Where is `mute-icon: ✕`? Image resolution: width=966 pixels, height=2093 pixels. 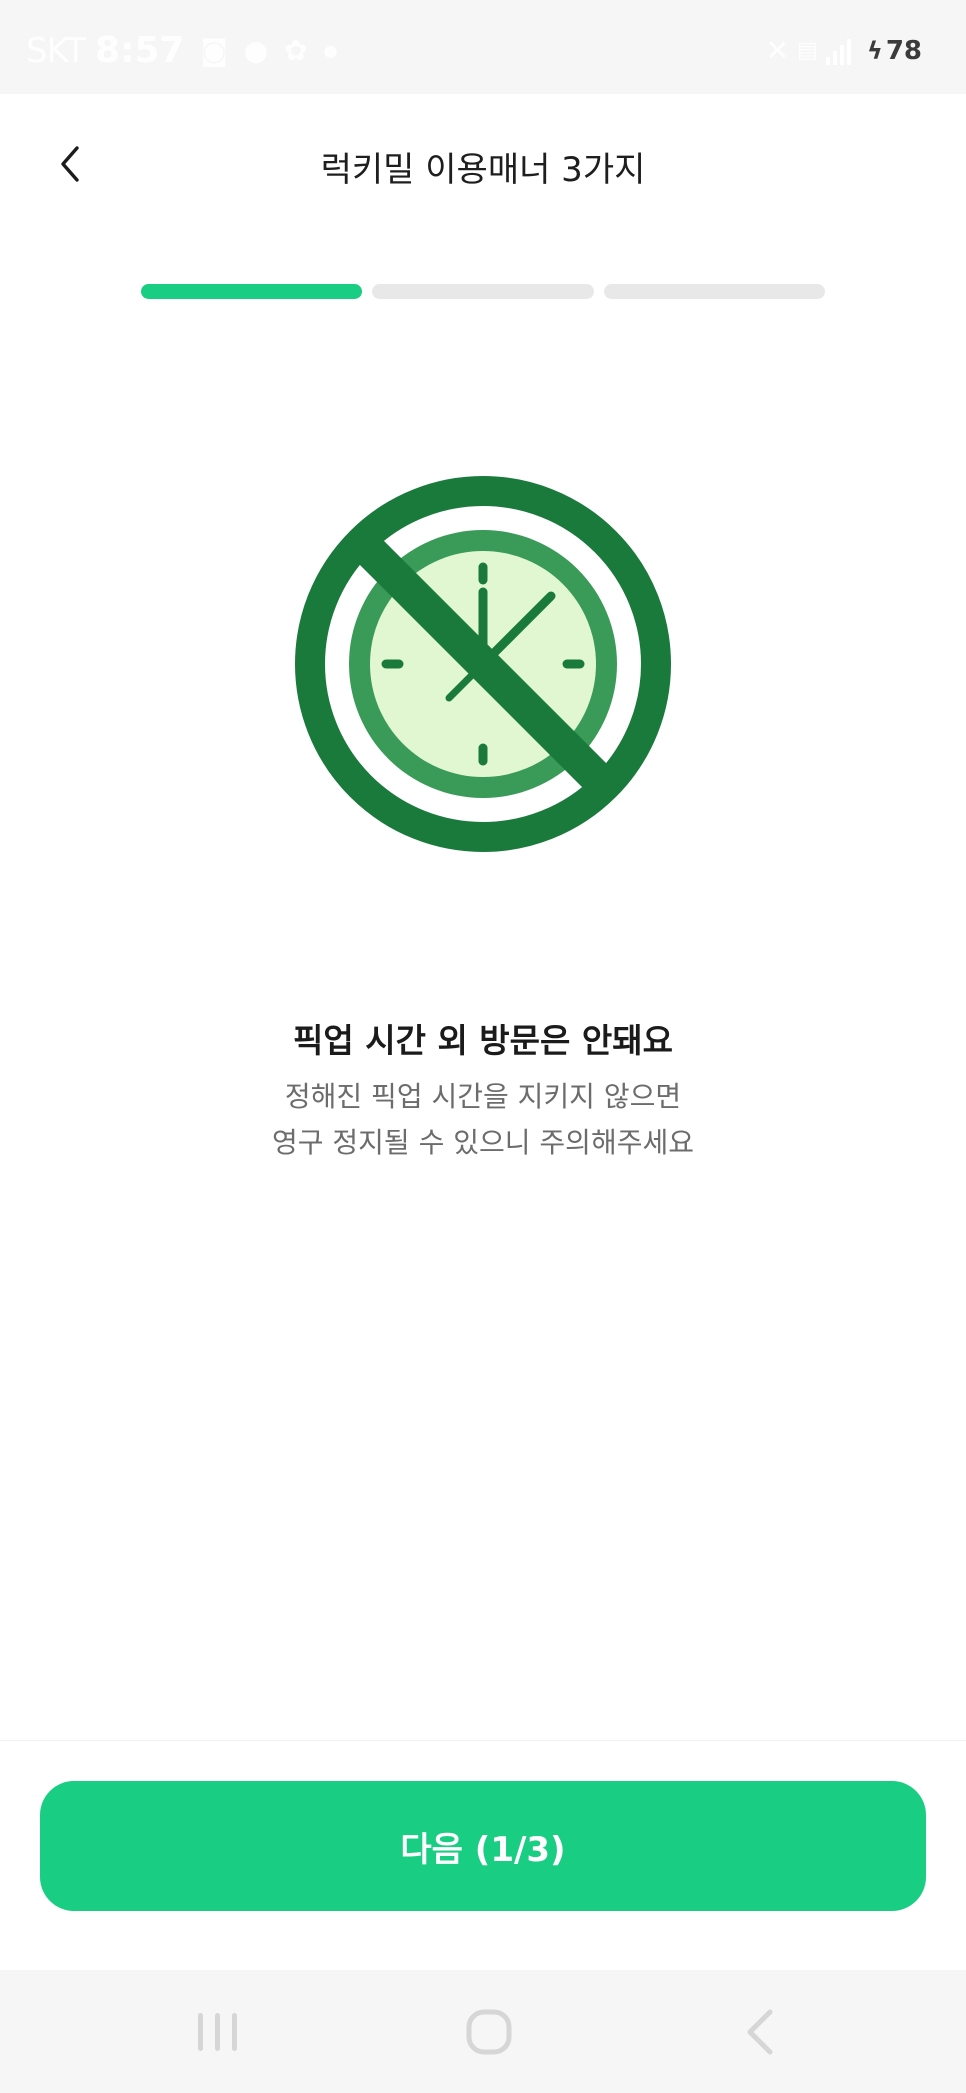
mute-icon: ✕ is located at coordinates (777, 50).